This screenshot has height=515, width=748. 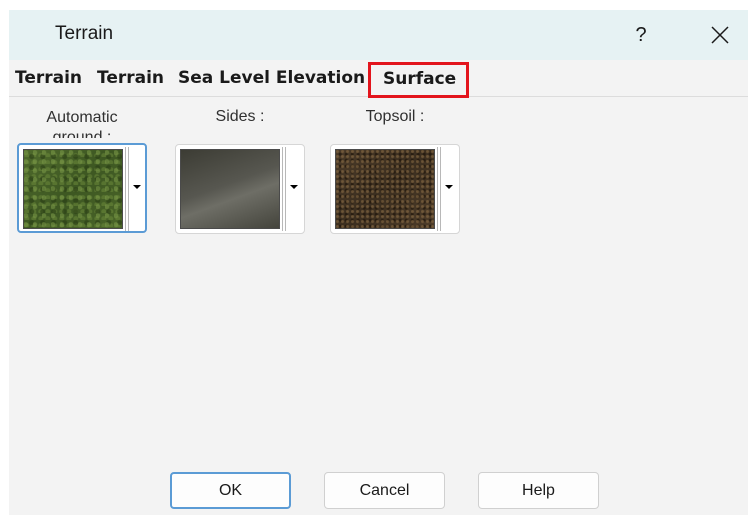 I want to click on close-icon, so click(x=720, y=35).